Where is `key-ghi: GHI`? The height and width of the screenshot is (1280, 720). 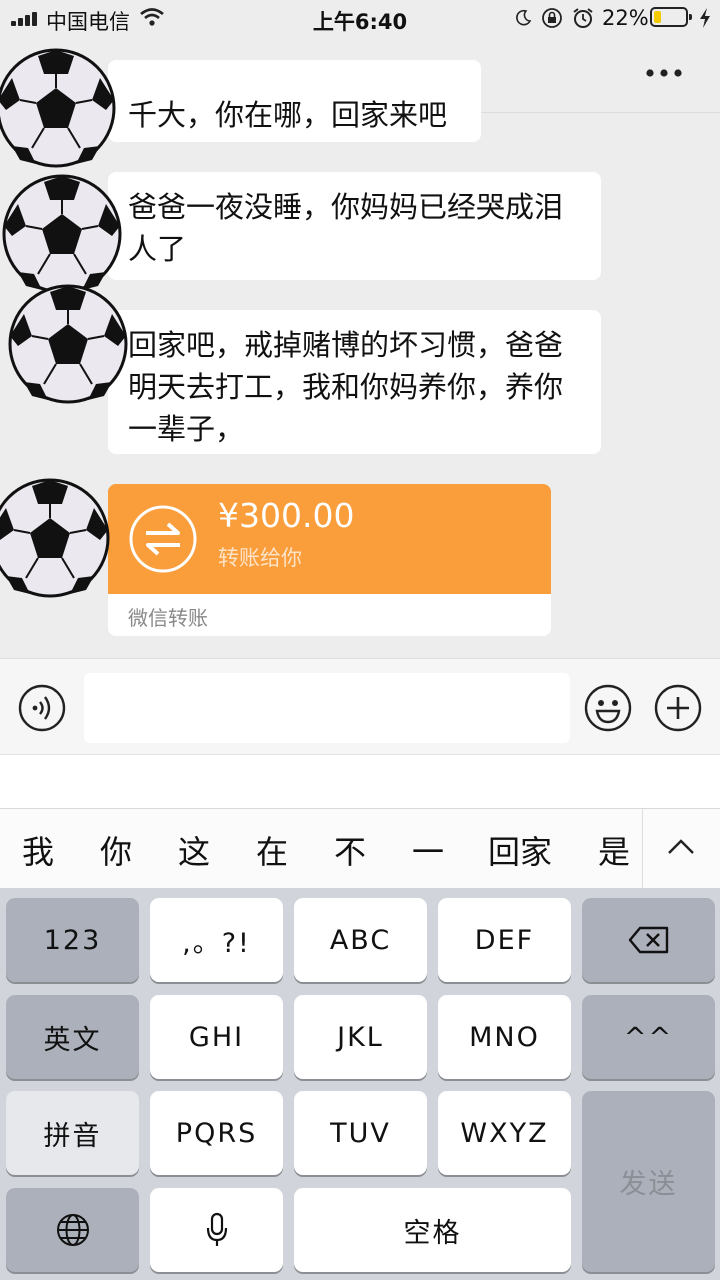 key-ghi: GHI is located at coordinates (216, 1037).